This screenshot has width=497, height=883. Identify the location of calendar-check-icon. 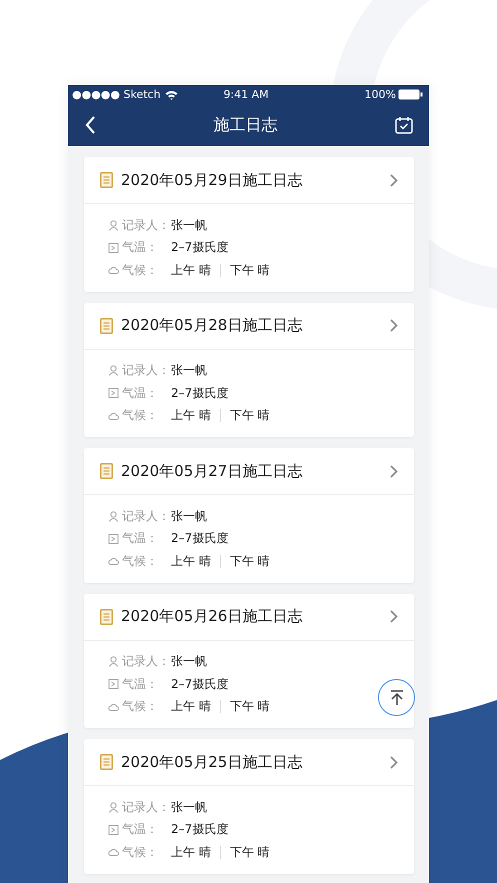
(404, 125).